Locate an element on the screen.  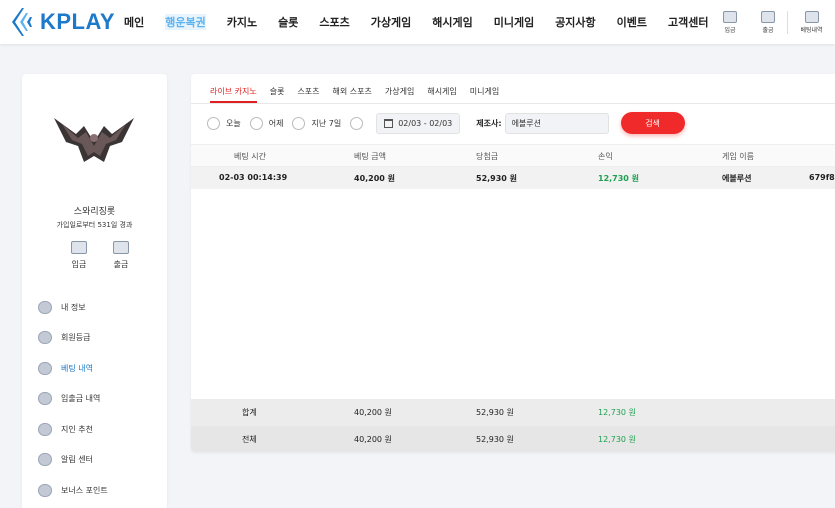
radio-last-7-days: 지난 7일 is located at coordinates (317, 123).